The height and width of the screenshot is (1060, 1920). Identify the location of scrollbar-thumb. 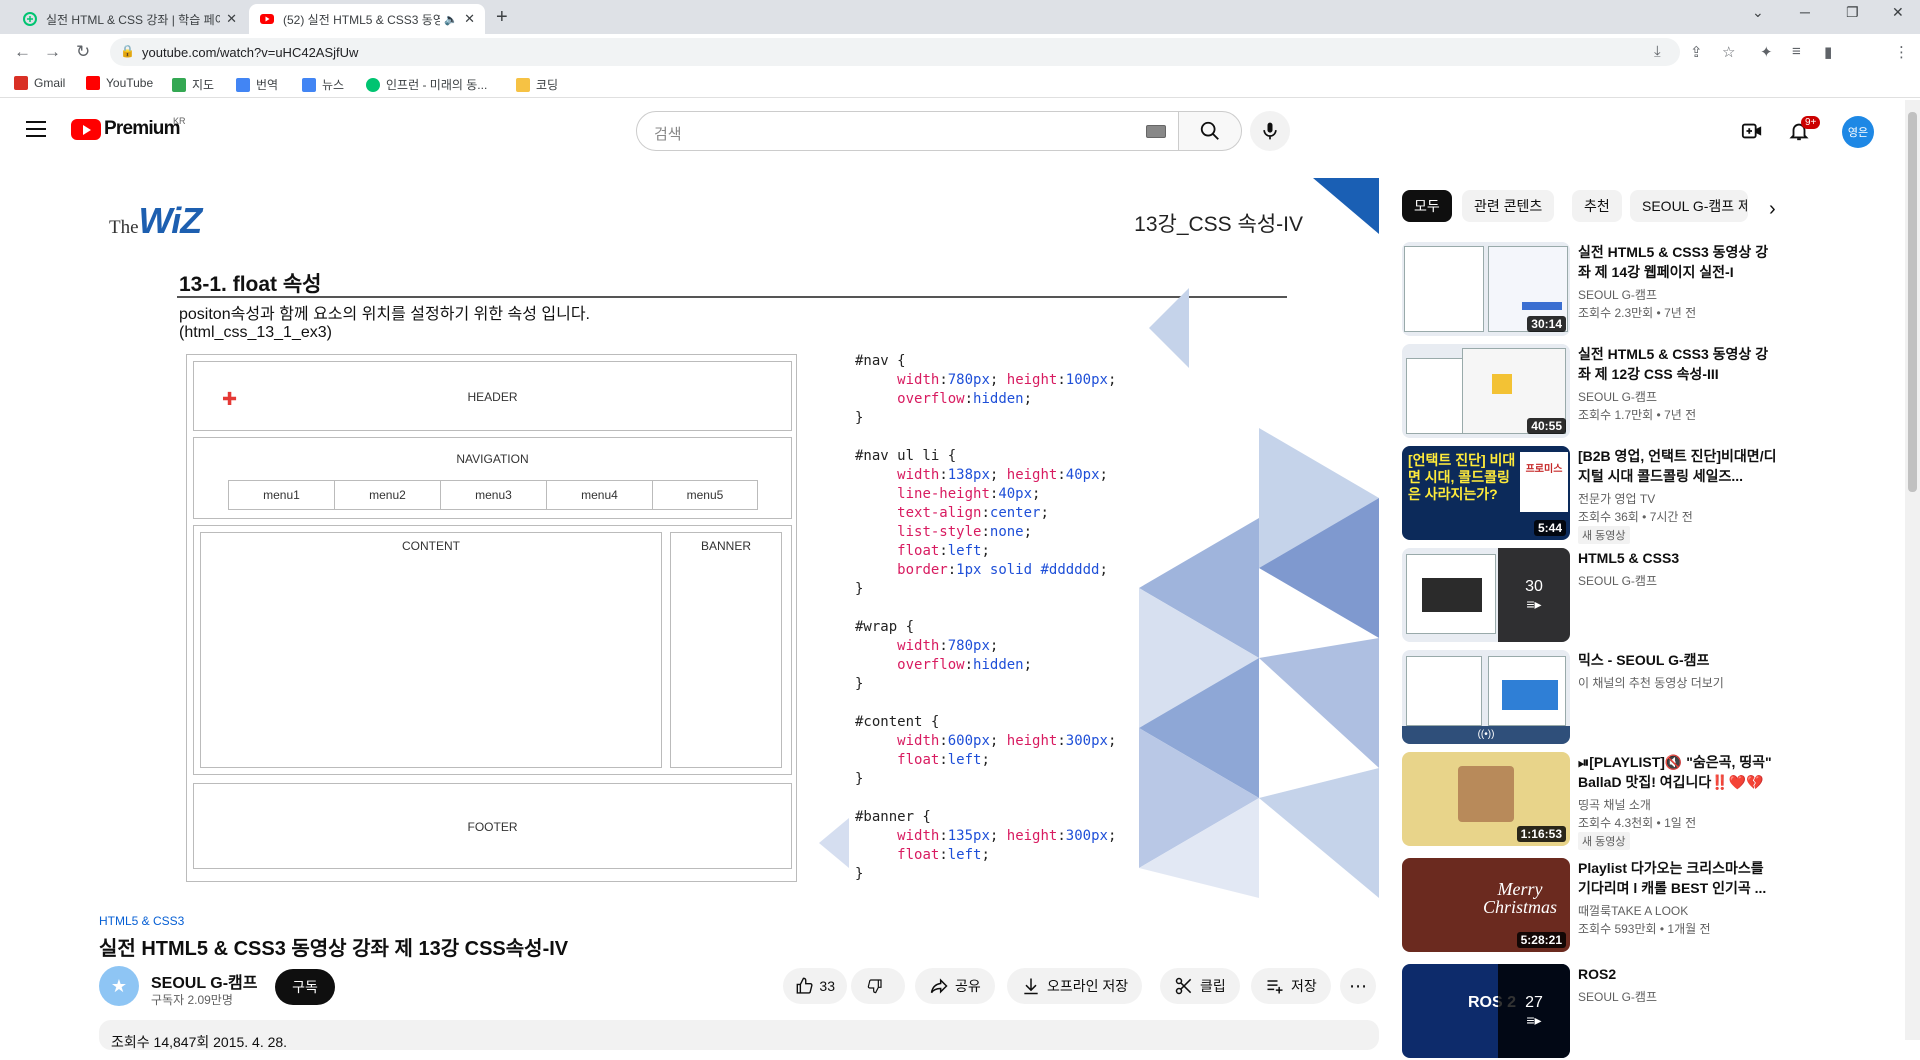
(1912, 302).